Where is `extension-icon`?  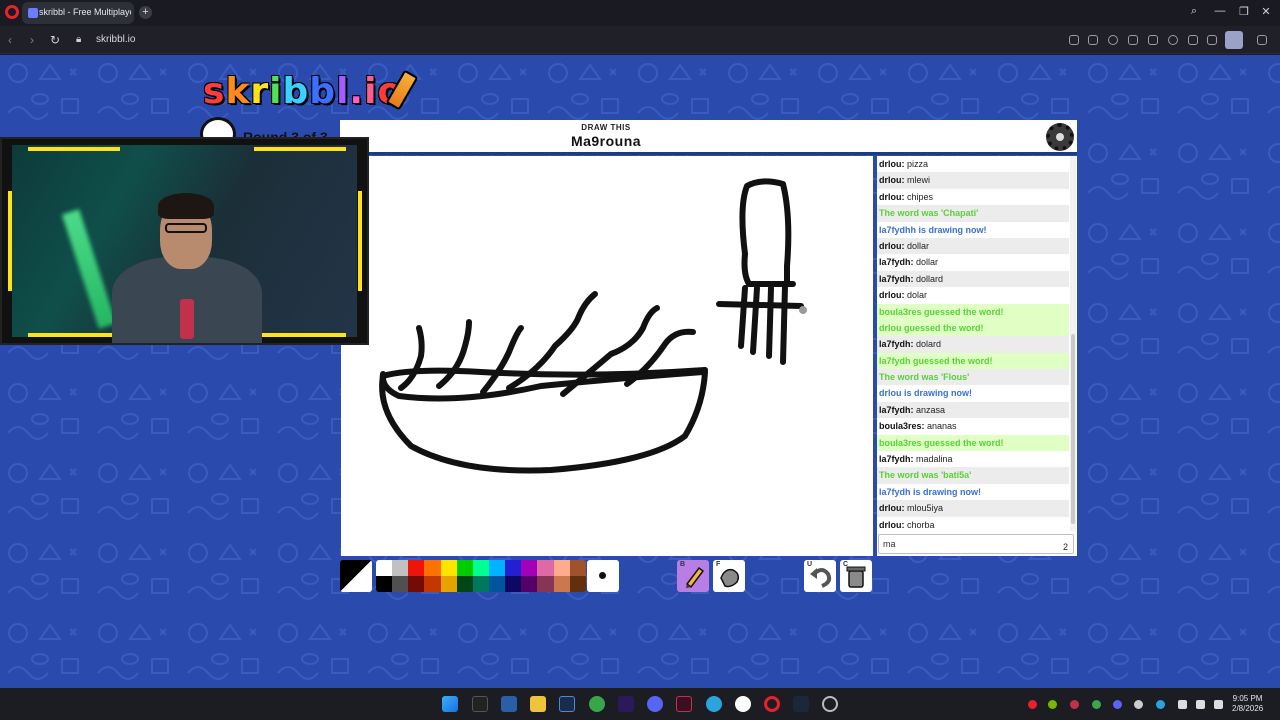
extension-icon is located at coordinates (1133, 40).